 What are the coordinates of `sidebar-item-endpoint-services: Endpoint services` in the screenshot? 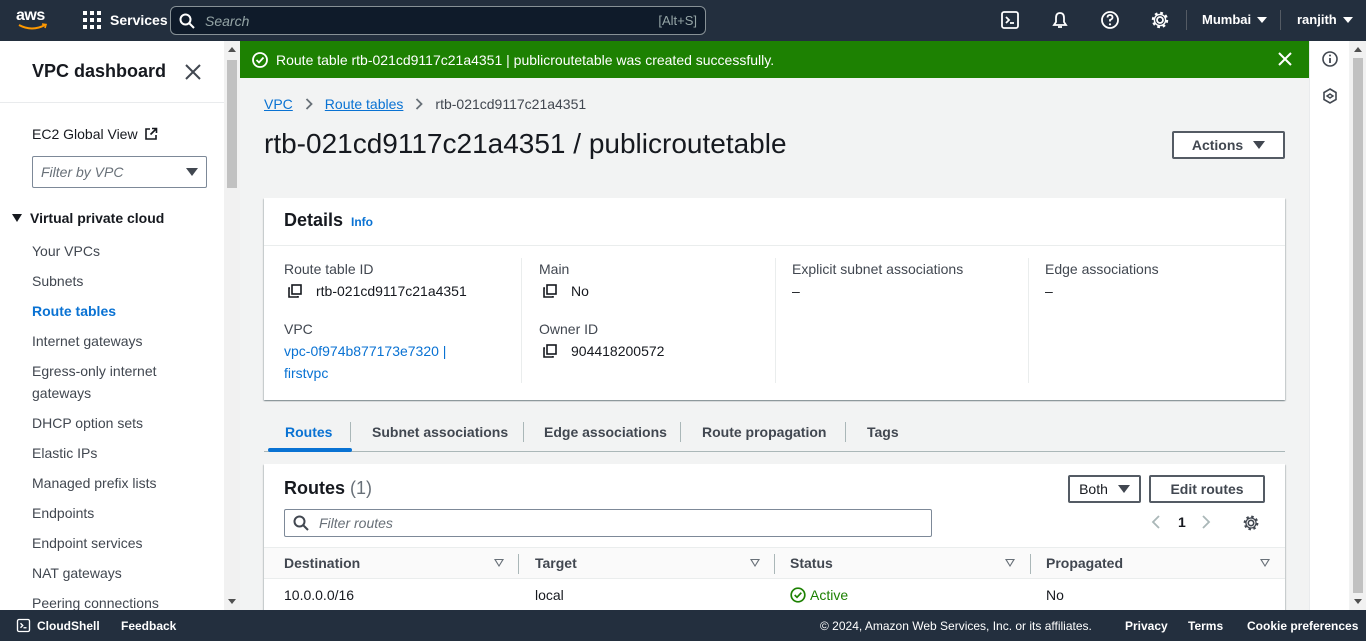 It's located at (122, 543).